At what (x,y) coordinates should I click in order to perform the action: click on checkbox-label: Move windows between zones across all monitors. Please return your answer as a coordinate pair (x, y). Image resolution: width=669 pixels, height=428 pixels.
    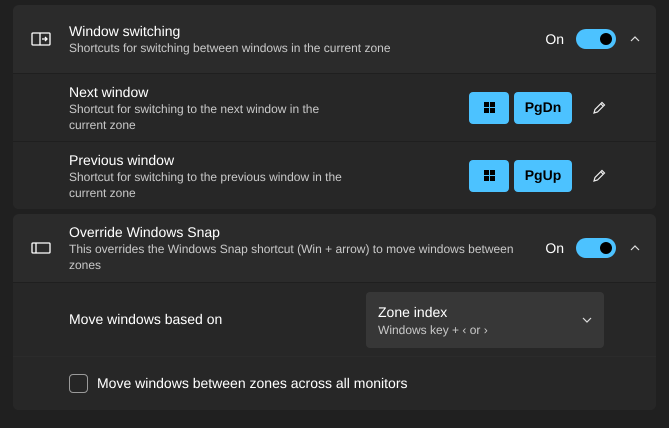
    Looking at the image, I should click on (252, 383).